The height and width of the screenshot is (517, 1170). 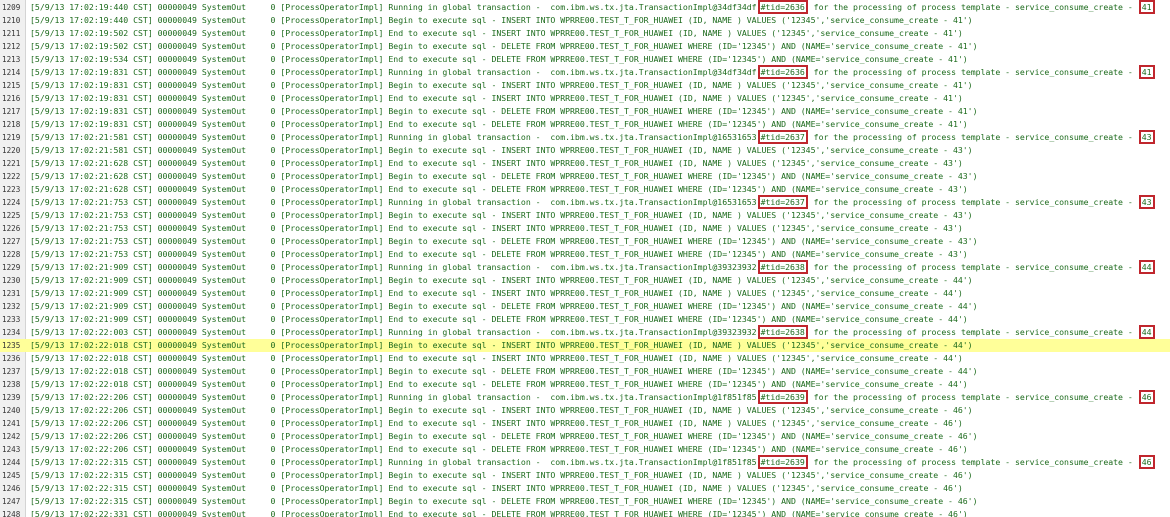 I want to click on line-number: 1211, so click(x=11, y=33).